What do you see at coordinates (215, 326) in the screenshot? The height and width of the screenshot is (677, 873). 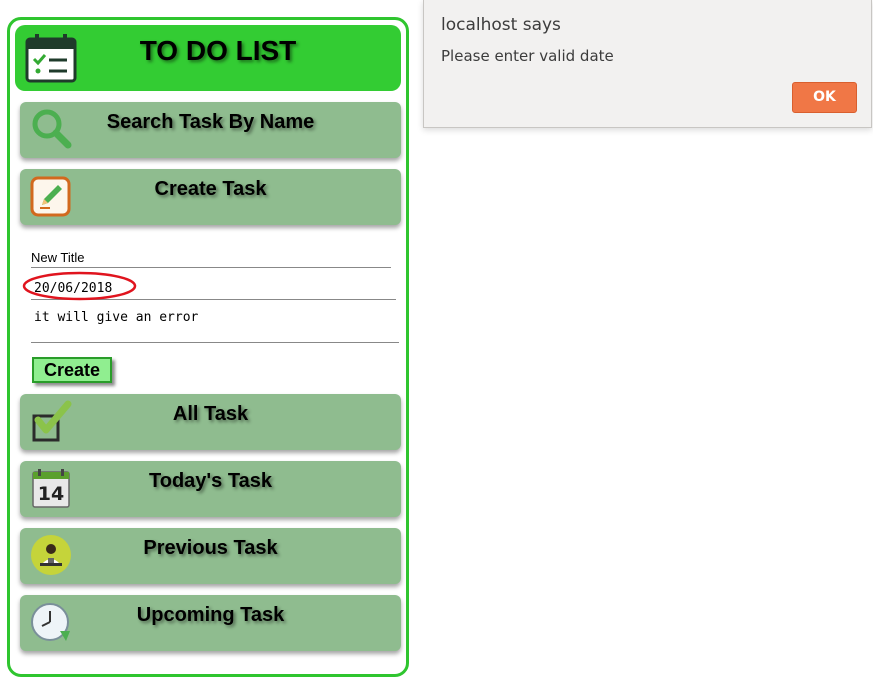 I see `task-description-input: it will give an error` at bounding box center [215, 326].